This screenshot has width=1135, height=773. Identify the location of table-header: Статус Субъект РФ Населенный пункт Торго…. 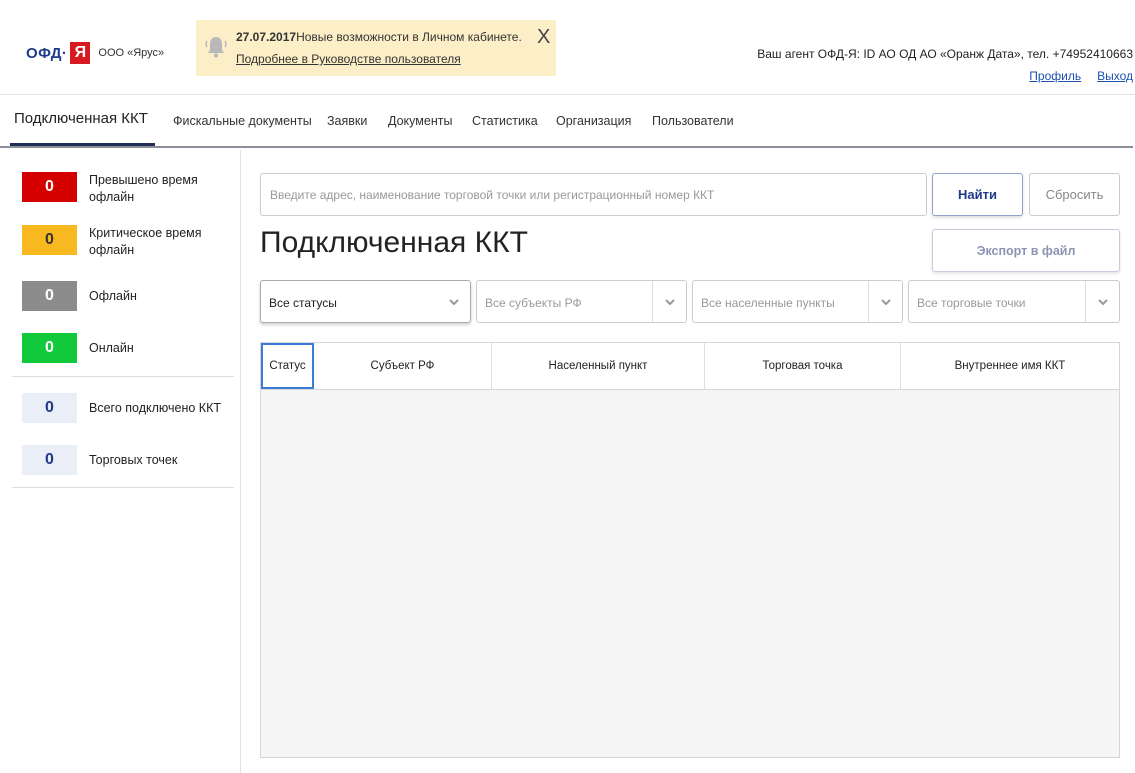
(690, 366).